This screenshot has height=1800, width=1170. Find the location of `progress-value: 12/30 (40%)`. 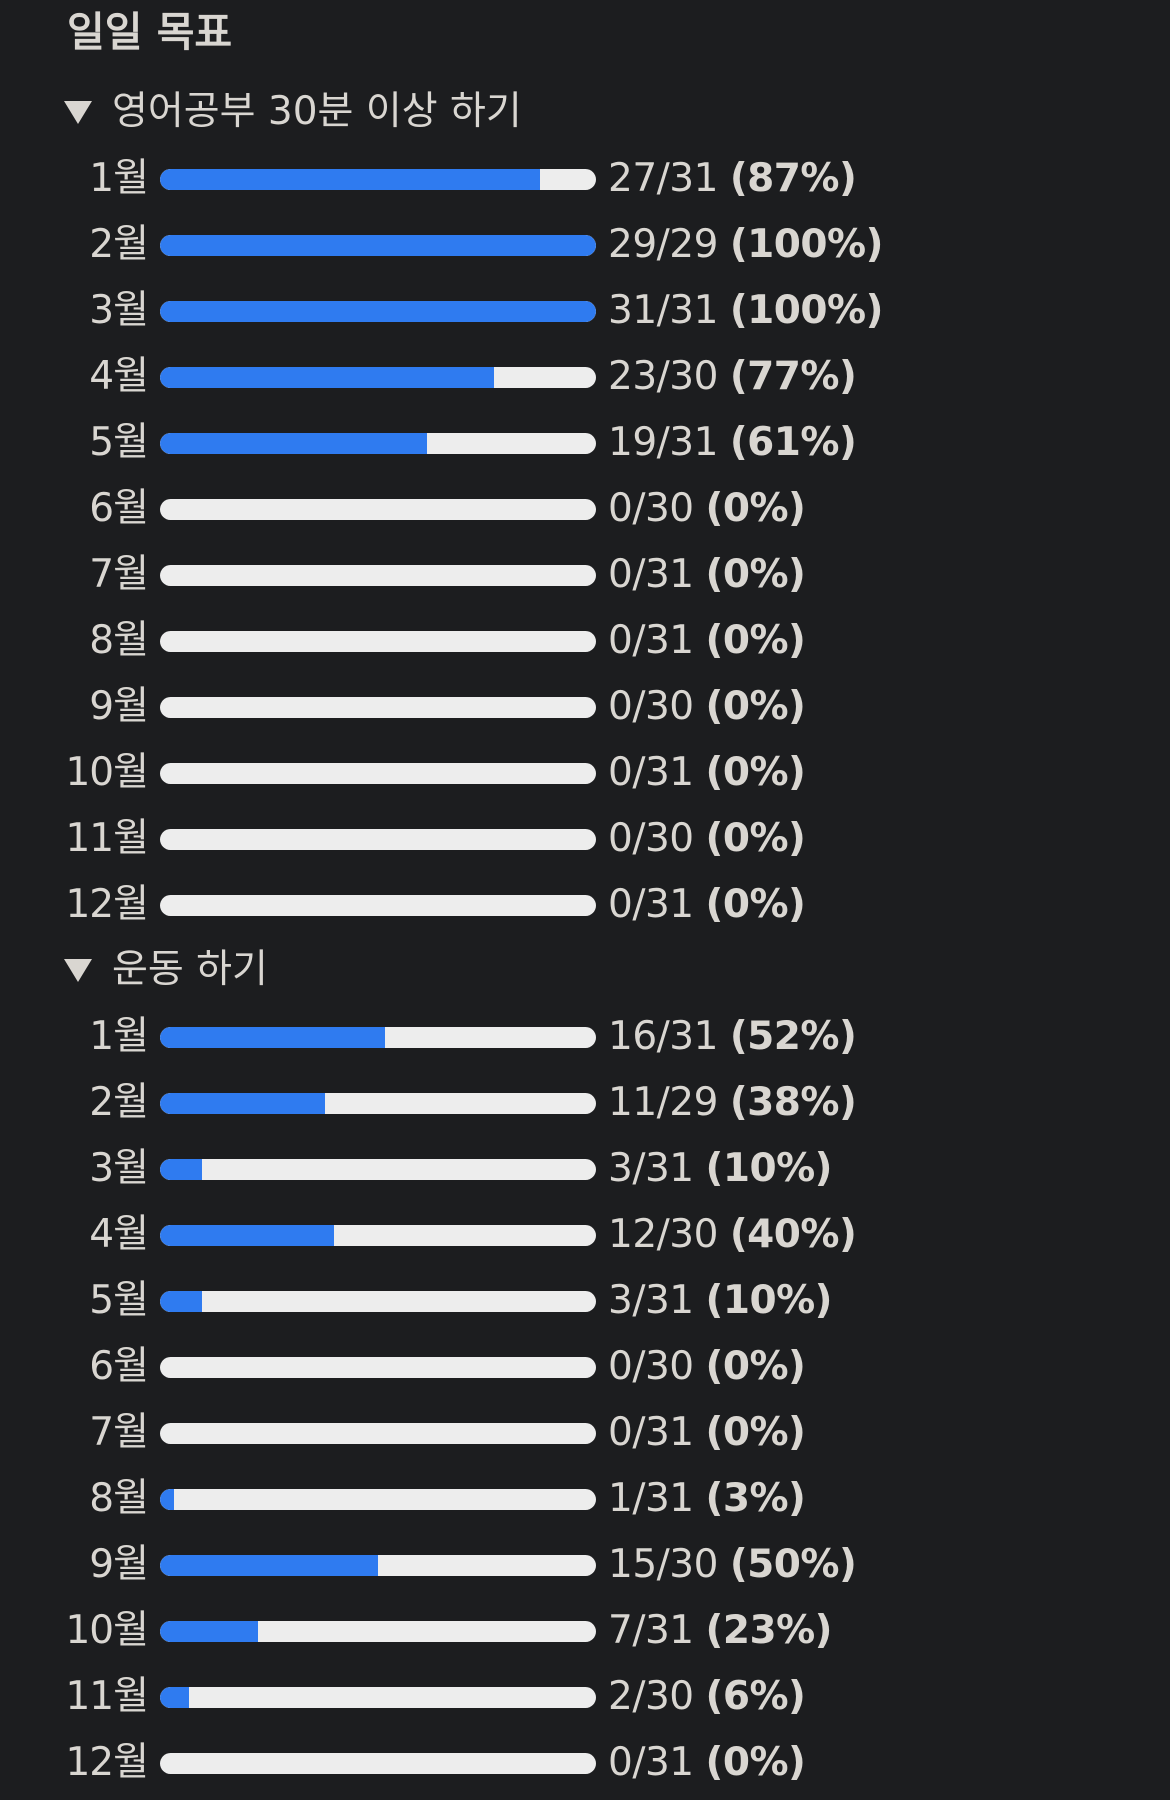

progress-value: 12/30 (40%) is located at coordinates (732, 1235).